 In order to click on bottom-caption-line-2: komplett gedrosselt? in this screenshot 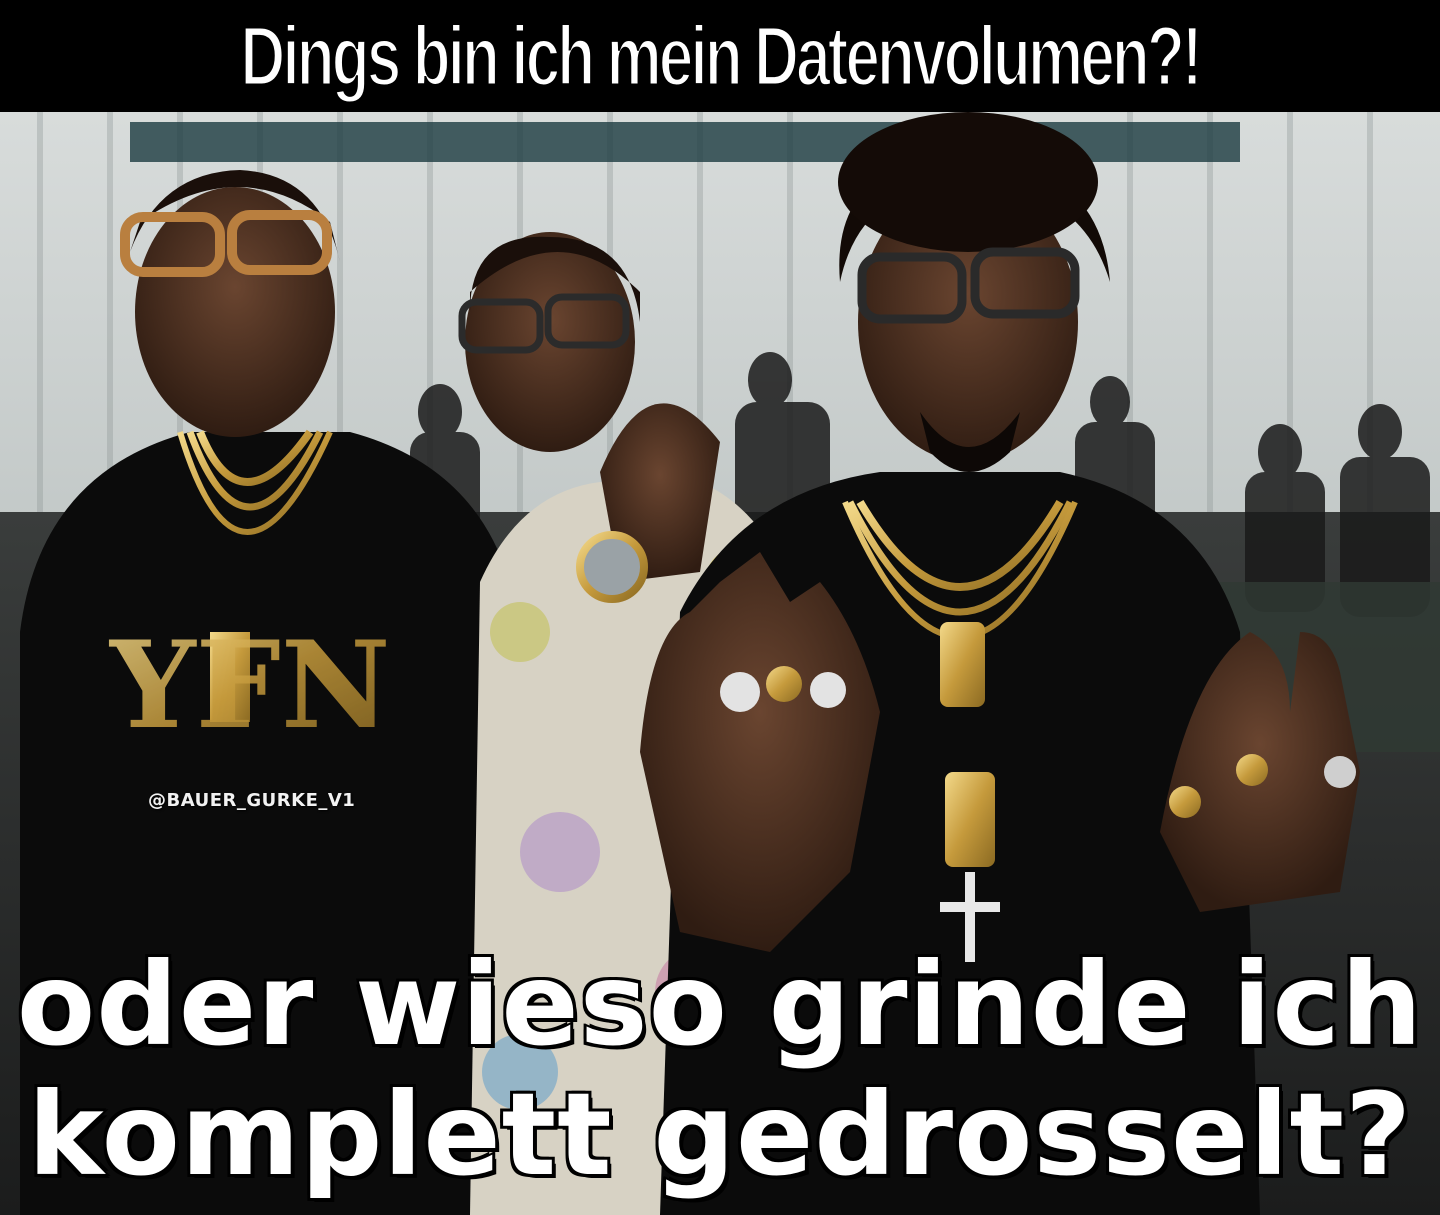, I will do `click(719, 1134)`.